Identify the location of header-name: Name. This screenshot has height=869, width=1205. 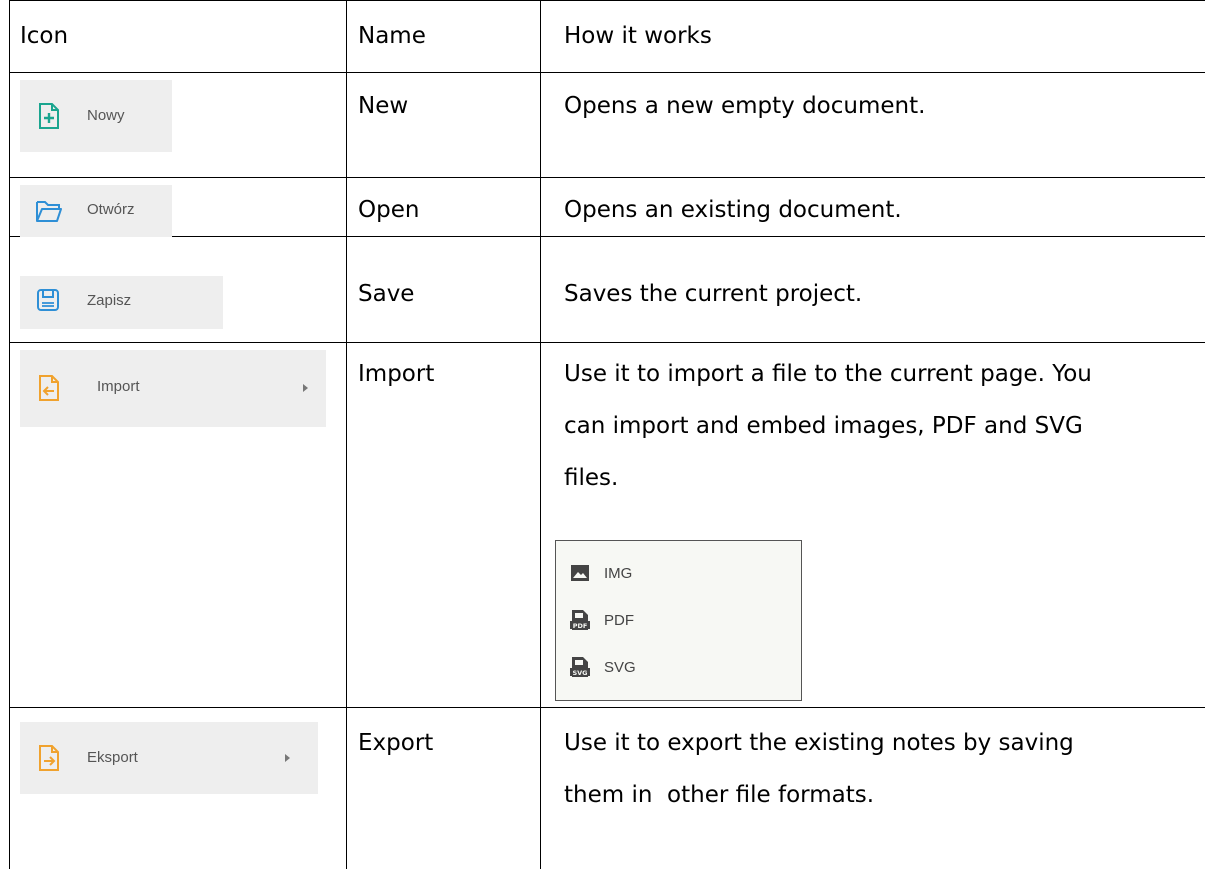
(392, 36).